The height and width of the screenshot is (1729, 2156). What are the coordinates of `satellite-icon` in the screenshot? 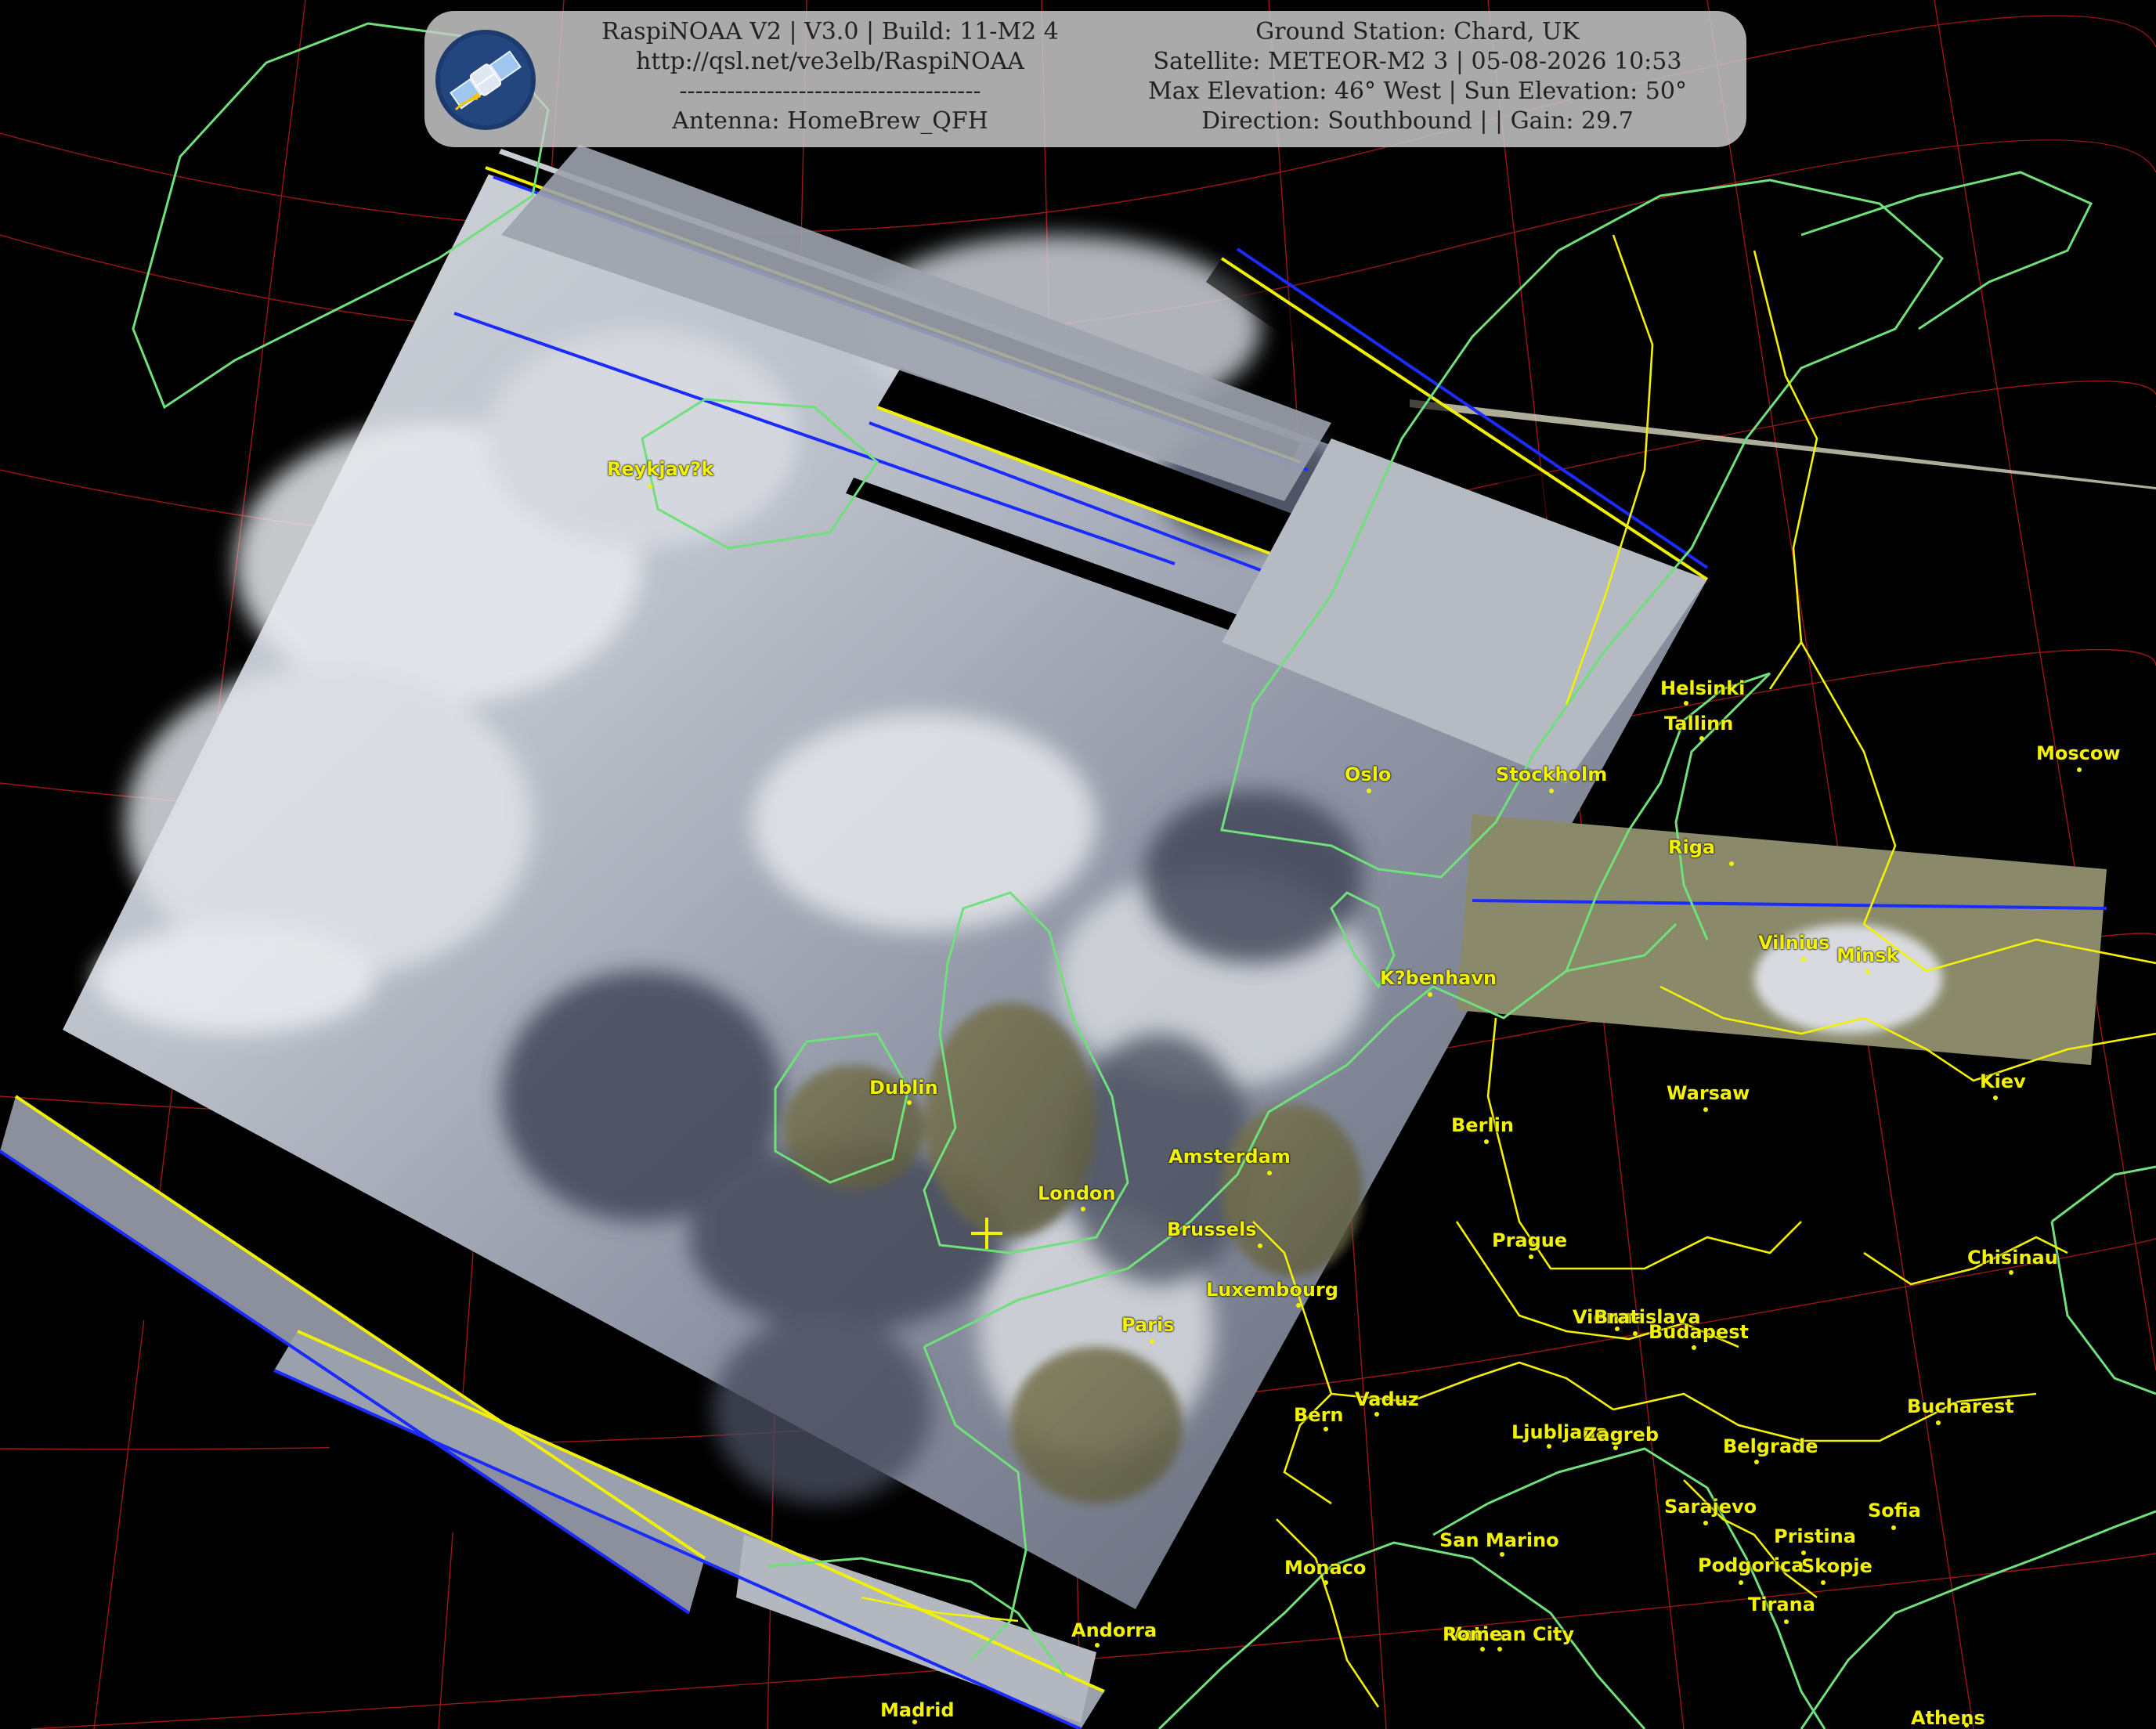 It's located at (485, 80).